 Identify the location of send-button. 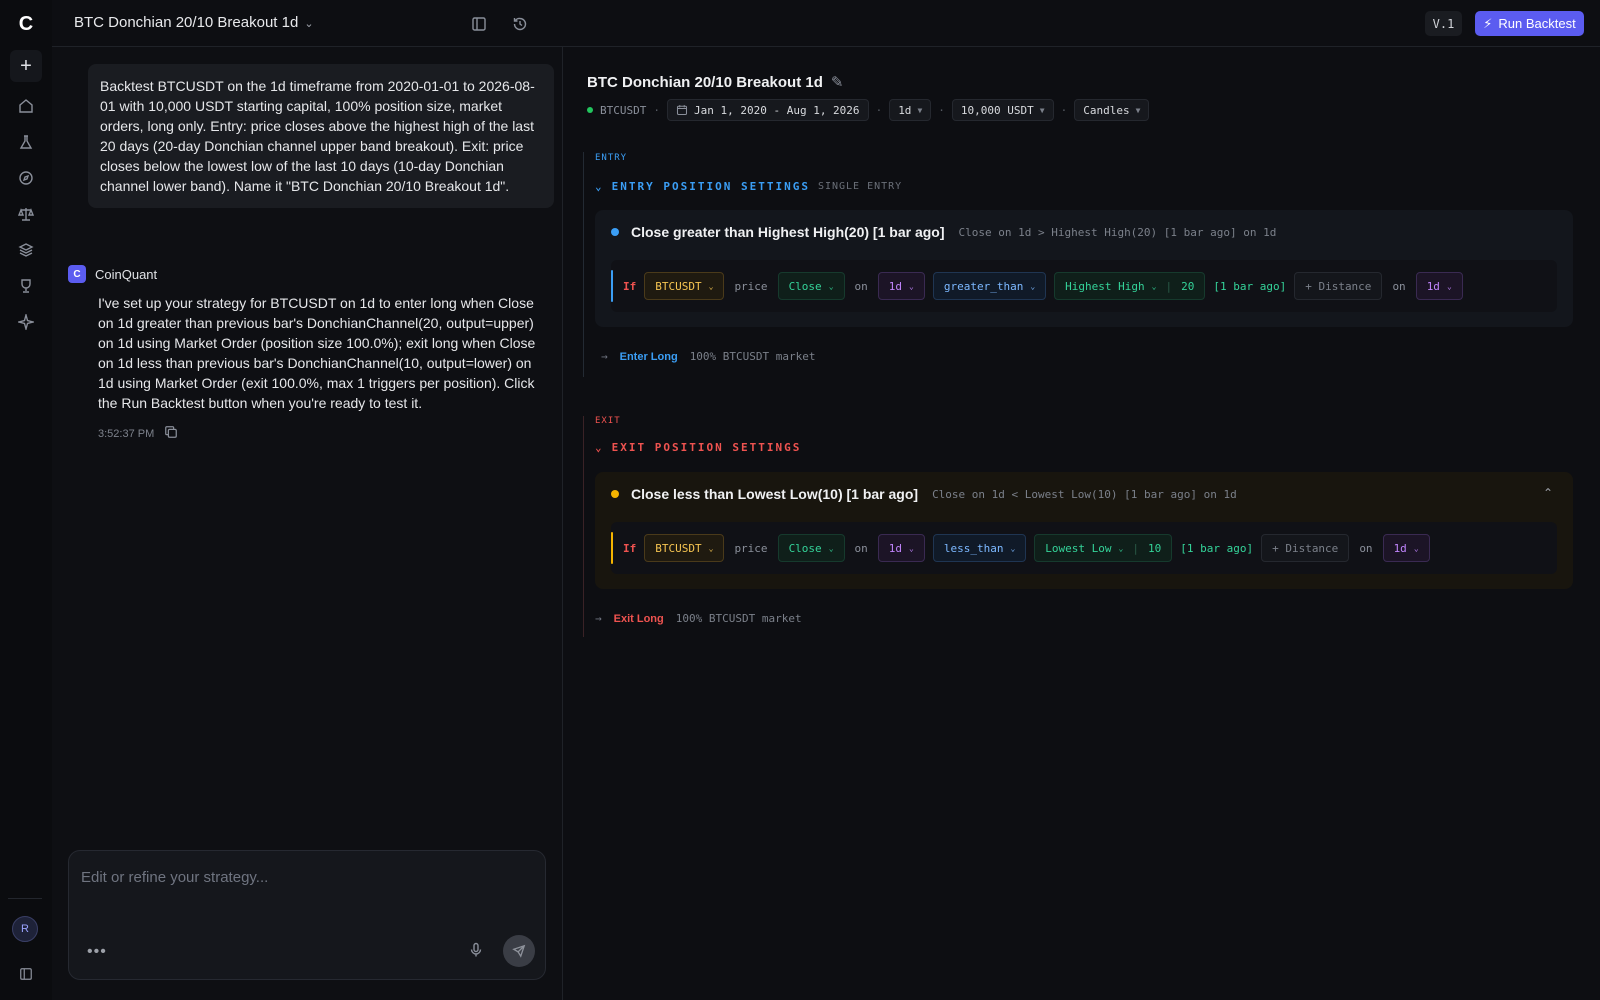
(519, 951).